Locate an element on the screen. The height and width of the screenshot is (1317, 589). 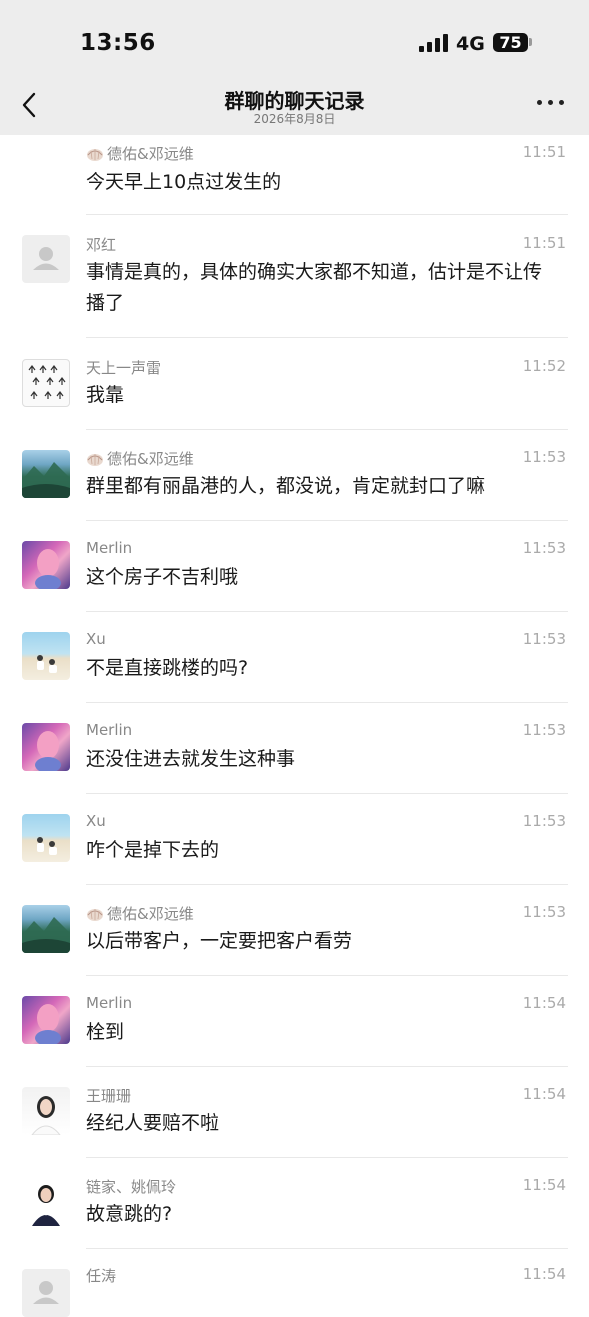
message-text: 我靠 is located at coordinates (105, 395).